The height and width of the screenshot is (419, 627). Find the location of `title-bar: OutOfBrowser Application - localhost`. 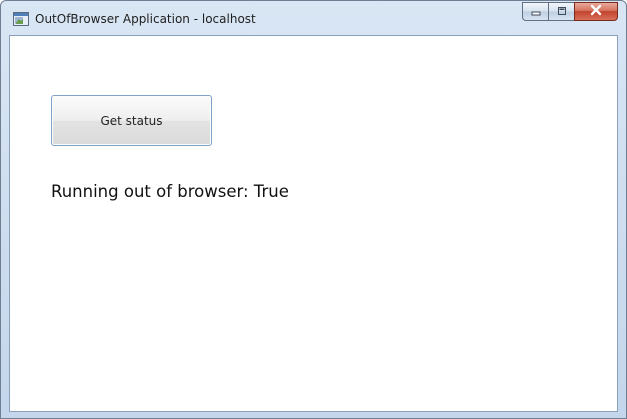

title-bar: OutOfBrowser Application - localhost is located at coordinates (313, 18).